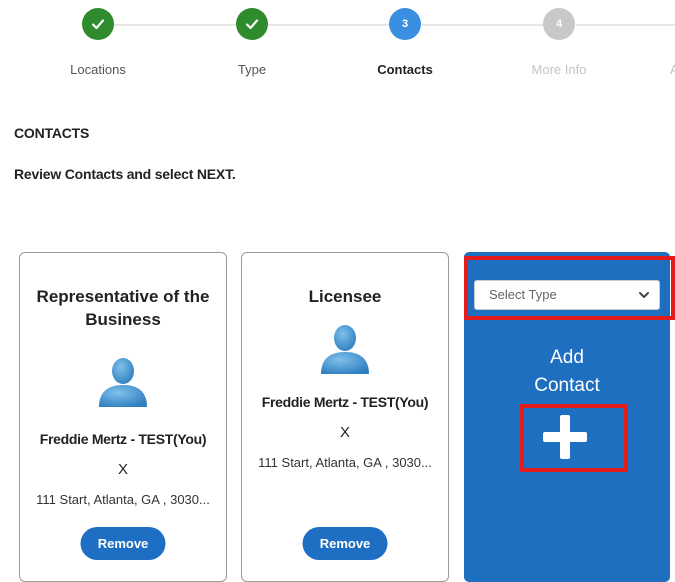 The height and width of the screenshot is (582, 675). What do you see at coordinates (559, 42) in the screenshot?
I see `step-more-info: 4 More Info` at bounding box center [559, 42].